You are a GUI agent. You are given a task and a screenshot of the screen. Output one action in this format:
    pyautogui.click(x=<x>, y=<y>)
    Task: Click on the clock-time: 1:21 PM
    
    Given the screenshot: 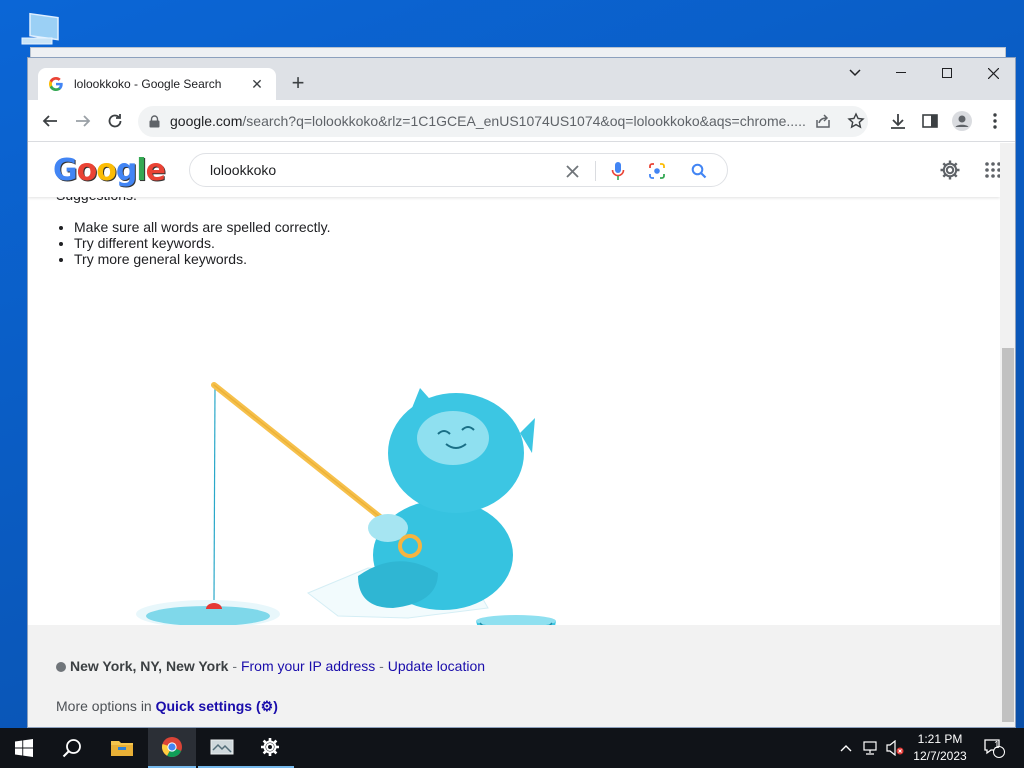 What is the action you would take?
    pyautogui.click(x=940, y=739)
    